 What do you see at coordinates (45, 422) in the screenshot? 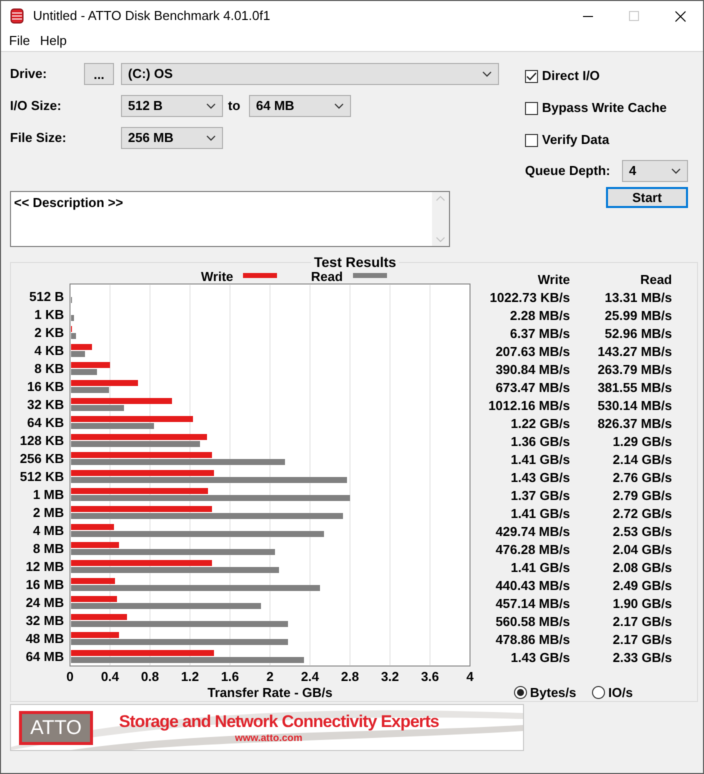
I see `category-label: 64 KB` at bounding box center [45, 422].